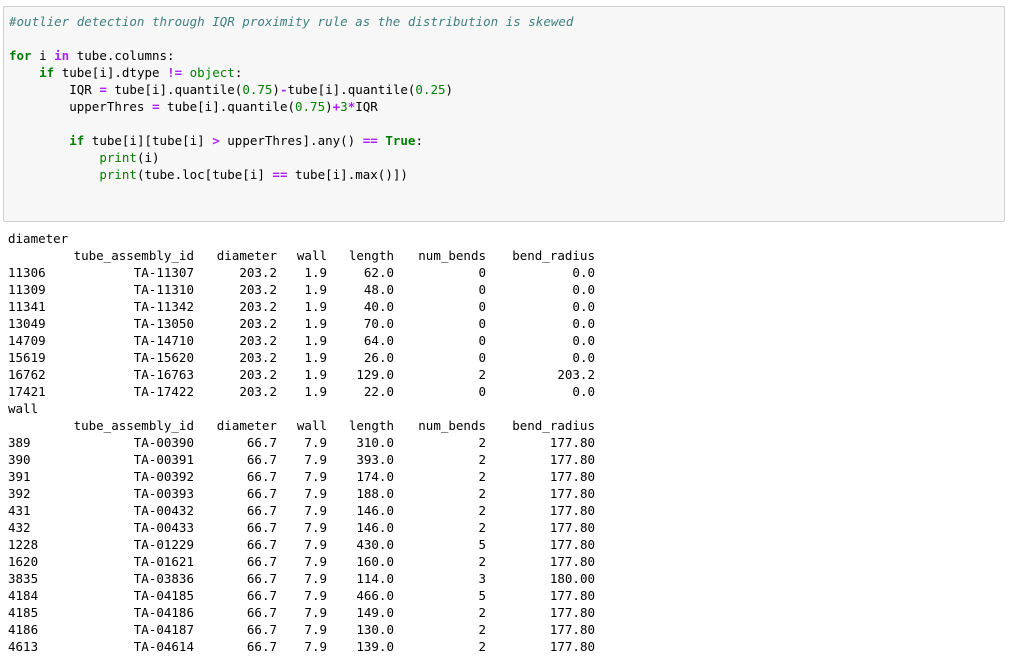 The image size is (1016, 659). Describe the element at coordinates (400, 140) in the screenshot. I see `code-token: True` at that location.